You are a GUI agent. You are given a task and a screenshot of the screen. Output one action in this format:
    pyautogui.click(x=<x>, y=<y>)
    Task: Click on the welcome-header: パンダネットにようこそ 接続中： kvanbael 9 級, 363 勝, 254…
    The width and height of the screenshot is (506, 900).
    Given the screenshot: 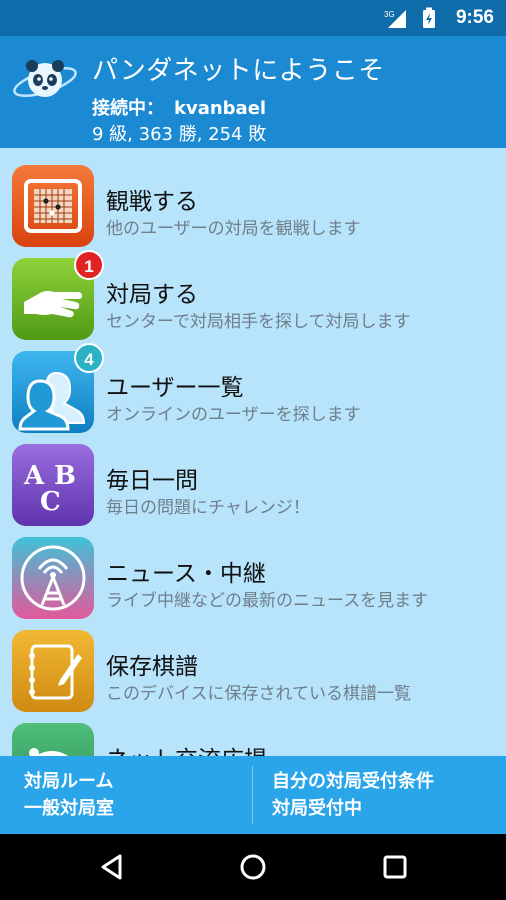 What is the action you would take?
    pyautogui.click(x=253, y=92)
    